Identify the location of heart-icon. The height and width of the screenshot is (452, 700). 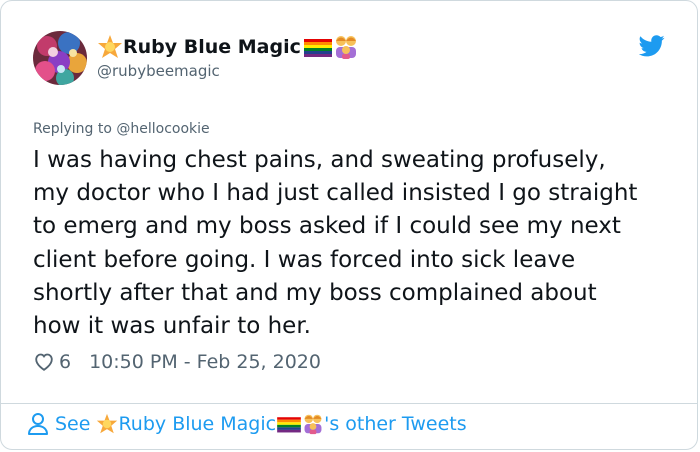
(44, 362).